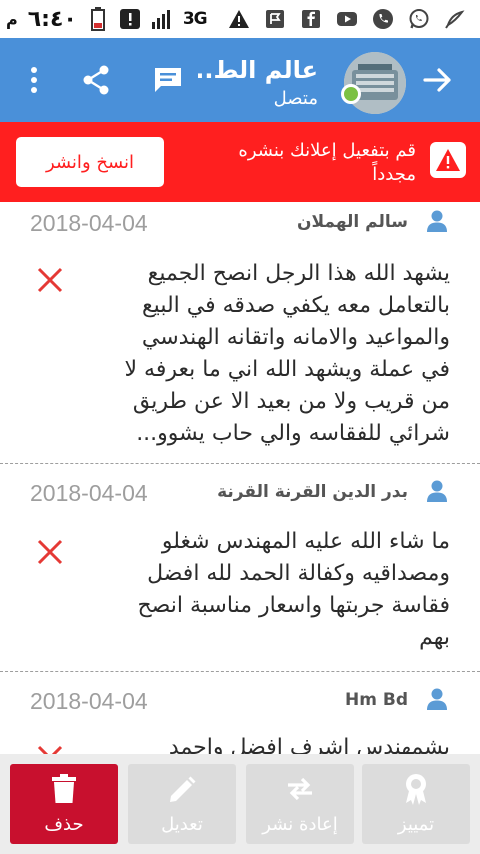 The width and height of the screenshot is (480, 854). What do you see at coordinates (64, 824) in the screenshot?
I see `delete-label: حذف` at bounding box center [64, 824].